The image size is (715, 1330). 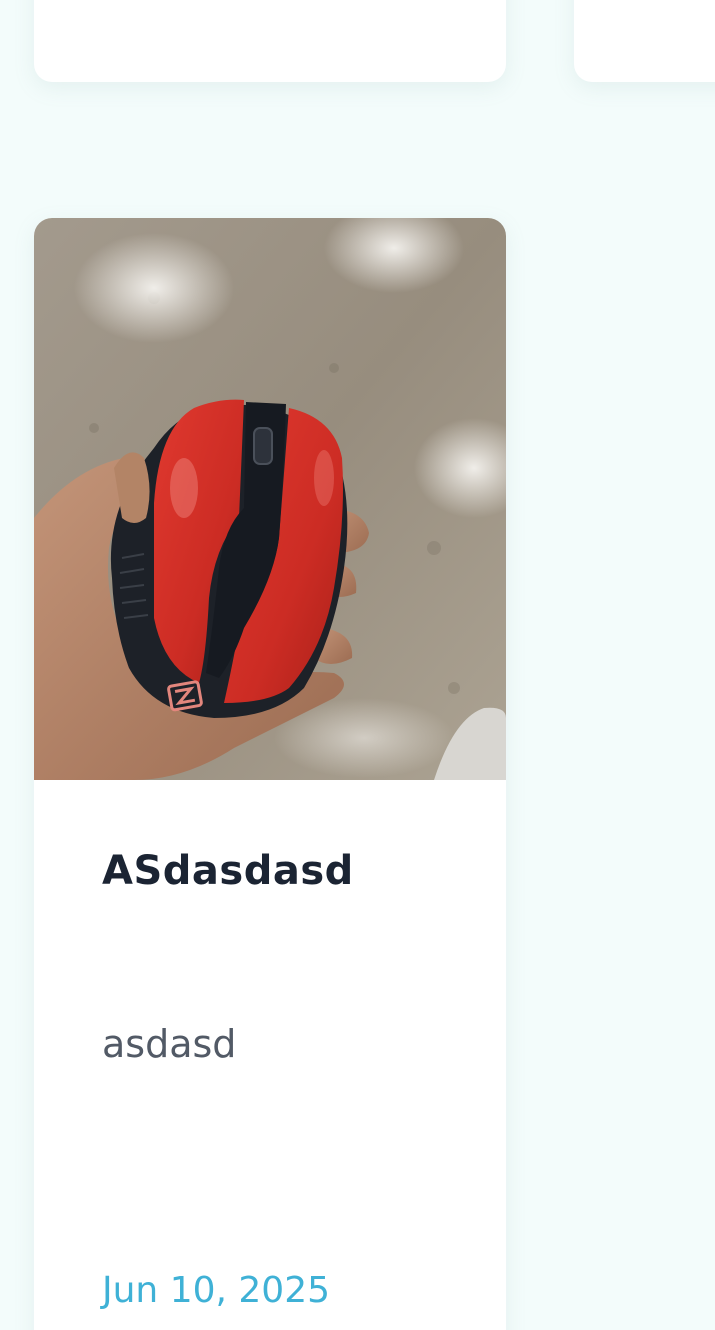 I want to click on post-date: Jun 10, 2025, so click(x=216, y=1290).